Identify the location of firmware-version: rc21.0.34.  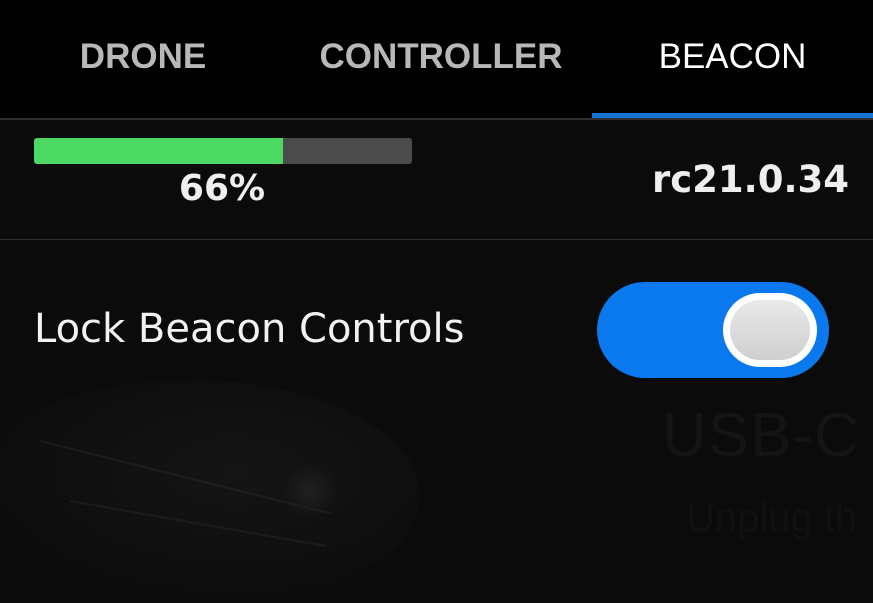
(750, 179).